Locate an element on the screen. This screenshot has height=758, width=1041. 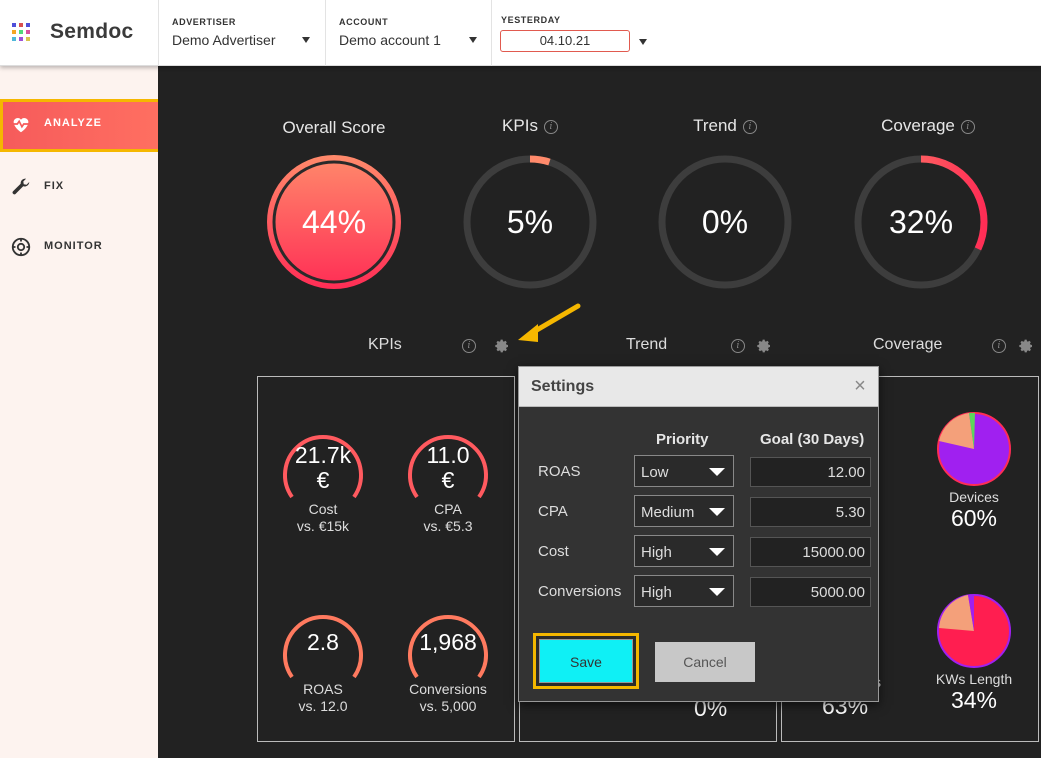
priority-select-roas: Low is located at coordinates (684, 471).